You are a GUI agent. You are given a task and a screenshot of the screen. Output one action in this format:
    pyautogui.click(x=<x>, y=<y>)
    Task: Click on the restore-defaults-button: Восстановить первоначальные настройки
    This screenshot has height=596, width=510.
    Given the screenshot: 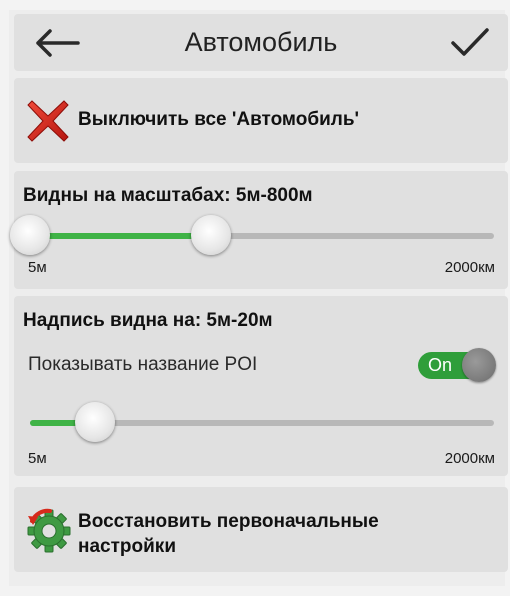 What is the action you would take?
    pyautogui.click(x=261, y=529)
    